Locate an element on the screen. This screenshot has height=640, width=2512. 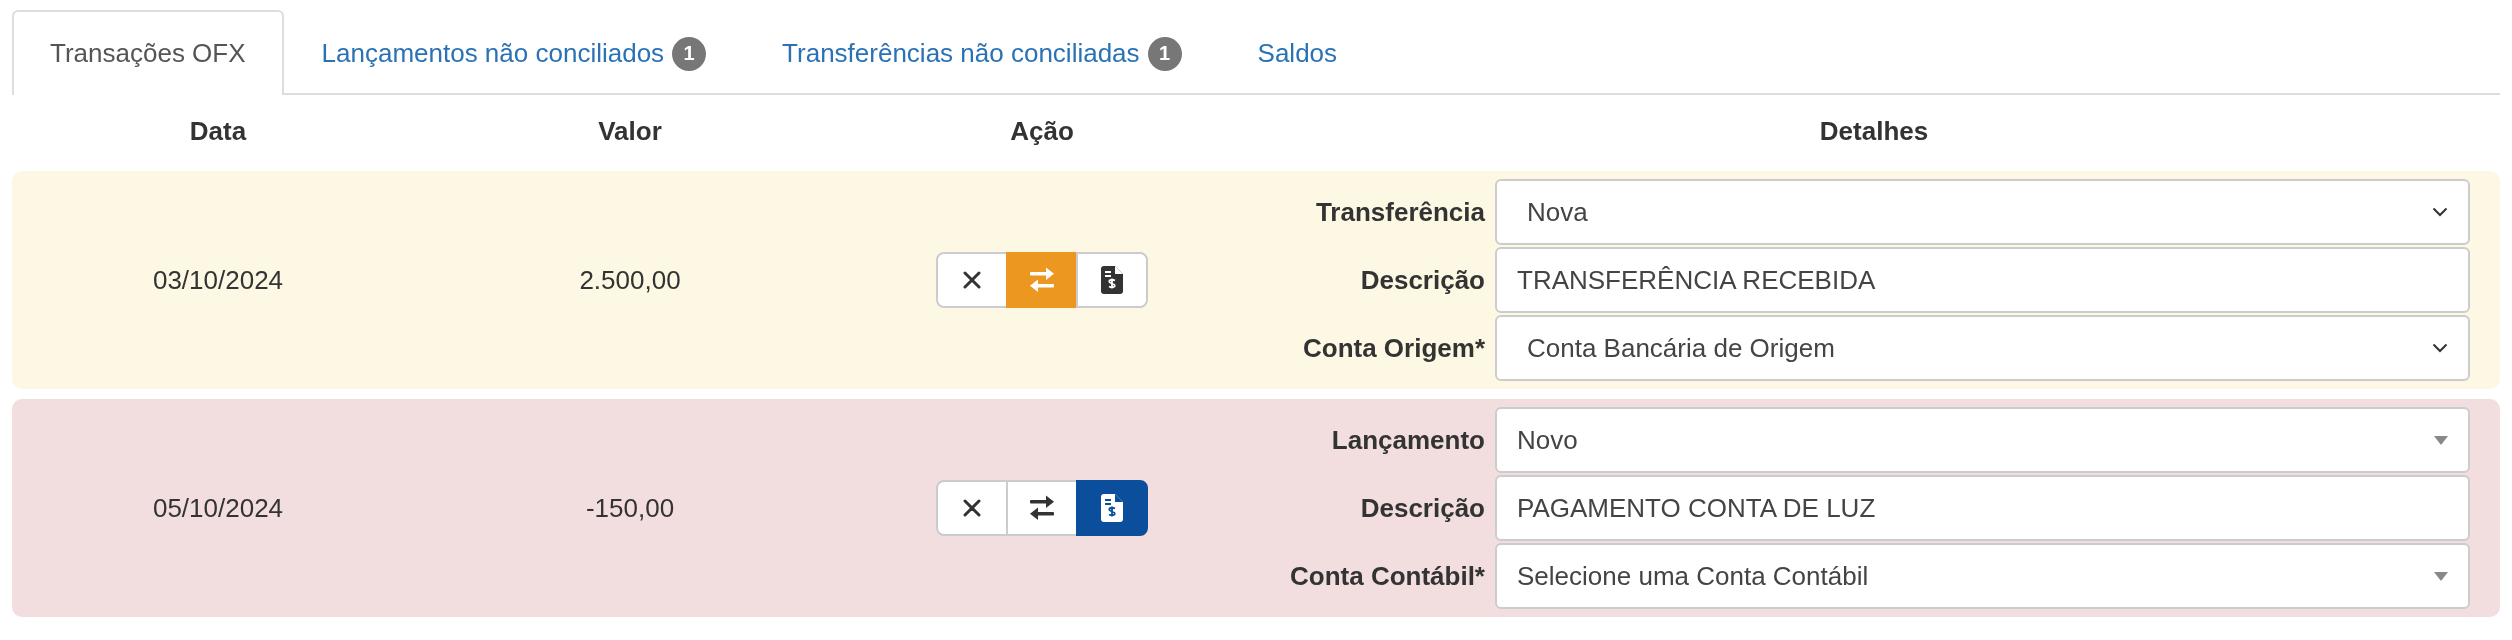
value-cell: -150,00 is located at coordinates (630, 508).